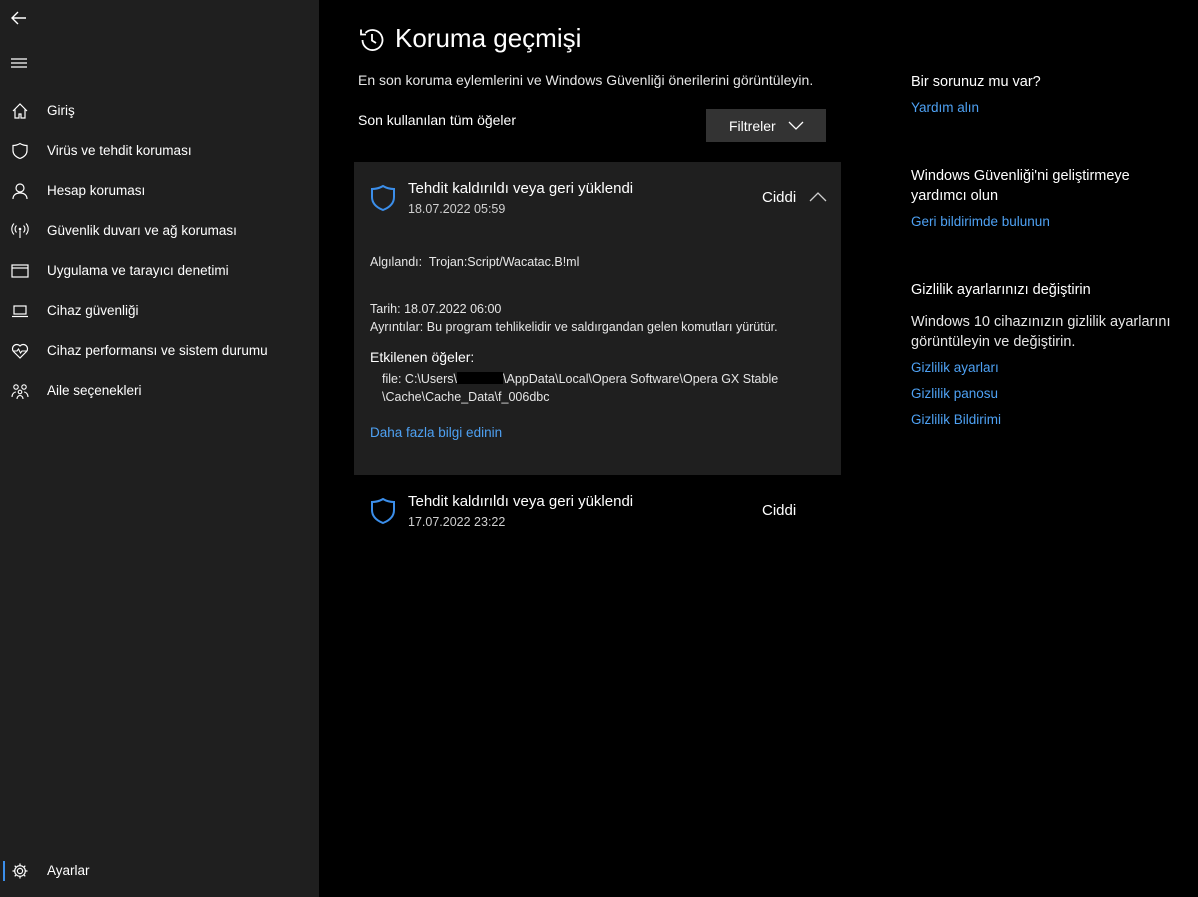 The height and width of the screenshot is (897, 1198). What do you see at coordinates (61, 110) in the screenshot?
I see `sidebar-item-label: Giriş` at bounding box center [61, 110].